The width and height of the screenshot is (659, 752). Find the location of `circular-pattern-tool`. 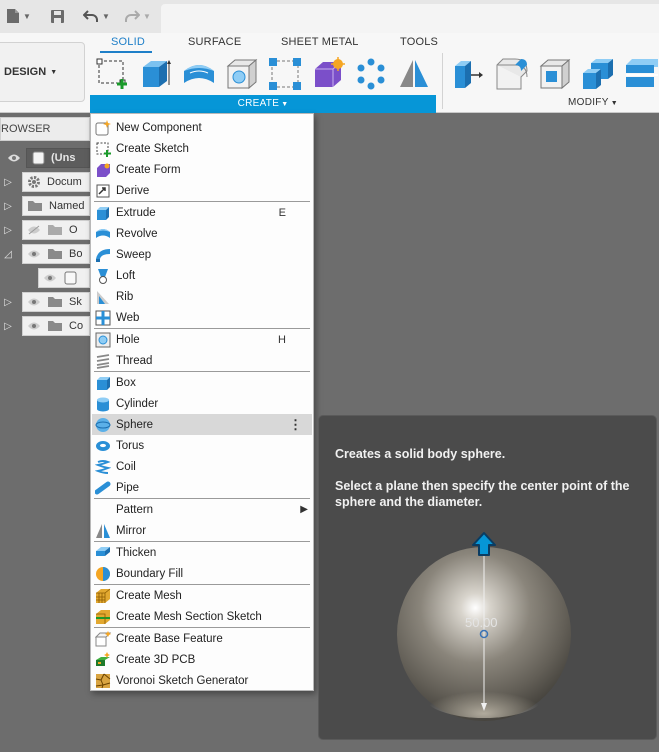

circular-pattern-tool is located at coordinates (371, 74).